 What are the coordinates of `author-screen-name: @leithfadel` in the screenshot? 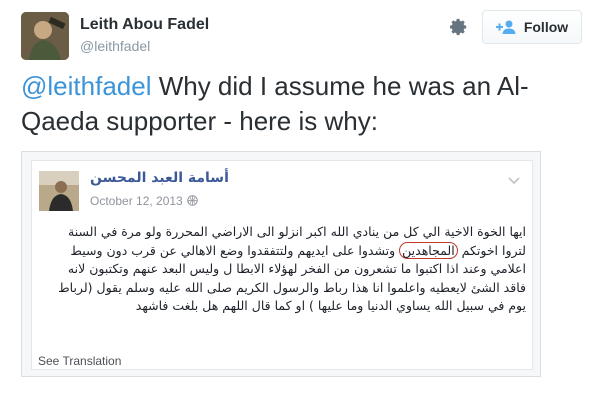 It's located at (115, 46).